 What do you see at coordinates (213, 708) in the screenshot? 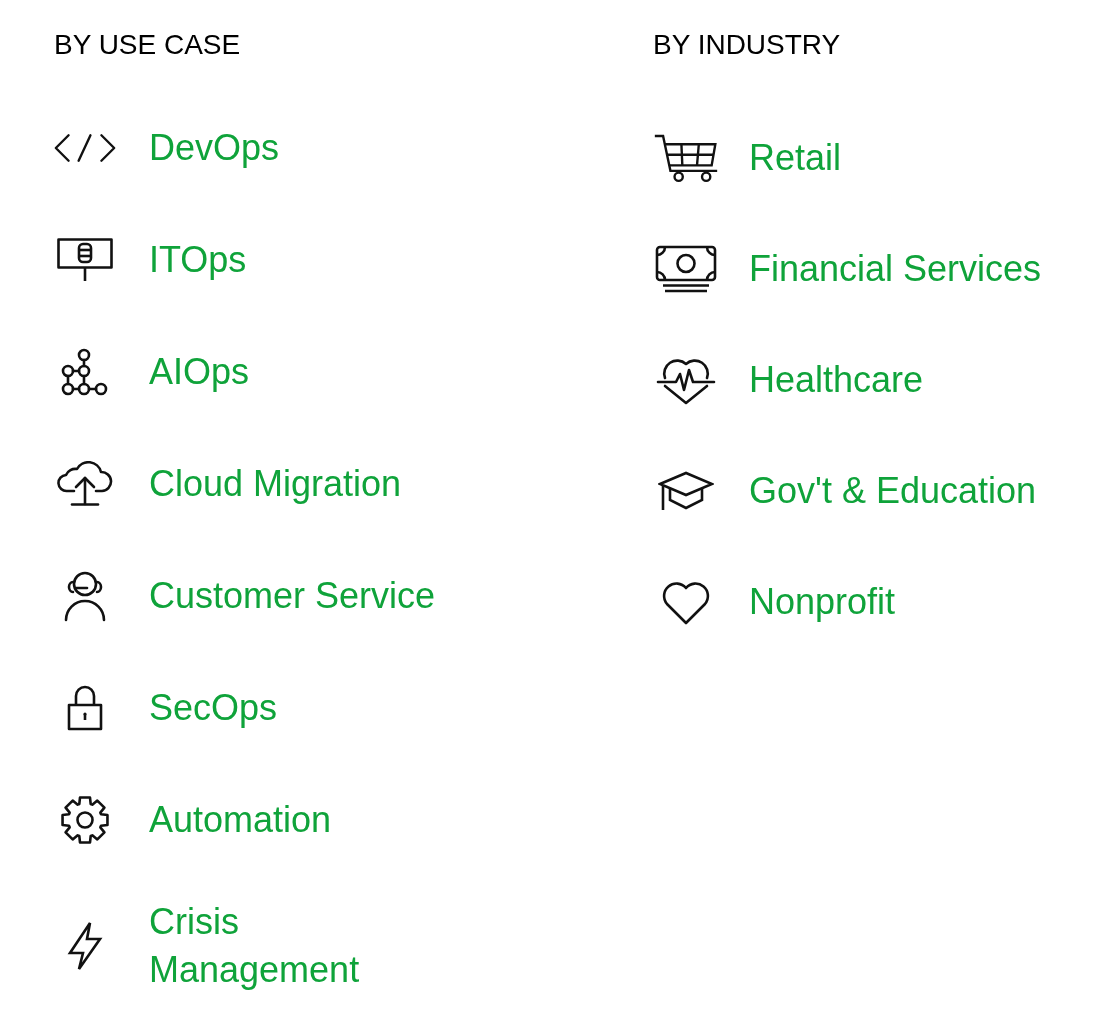
I see `menu-link: SecOps` at bounding box center [213, 708].